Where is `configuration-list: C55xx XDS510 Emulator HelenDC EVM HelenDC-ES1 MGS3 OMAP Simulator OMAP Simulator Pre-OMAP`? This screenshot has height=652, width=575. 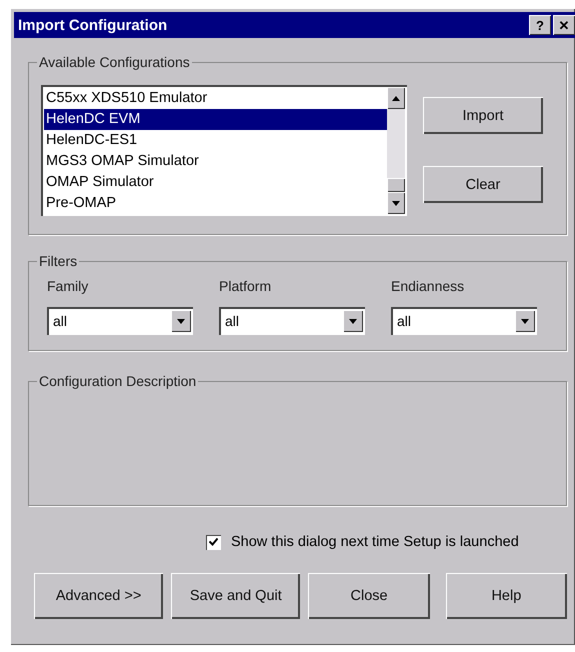
configuration-list: C55xx XDS510 Emulator HelenDC EVM HelenDC-ES1 MGS3 OMAP Simulator OMAP Simulator Pre-OMAP is located at coordinates (224, 150).